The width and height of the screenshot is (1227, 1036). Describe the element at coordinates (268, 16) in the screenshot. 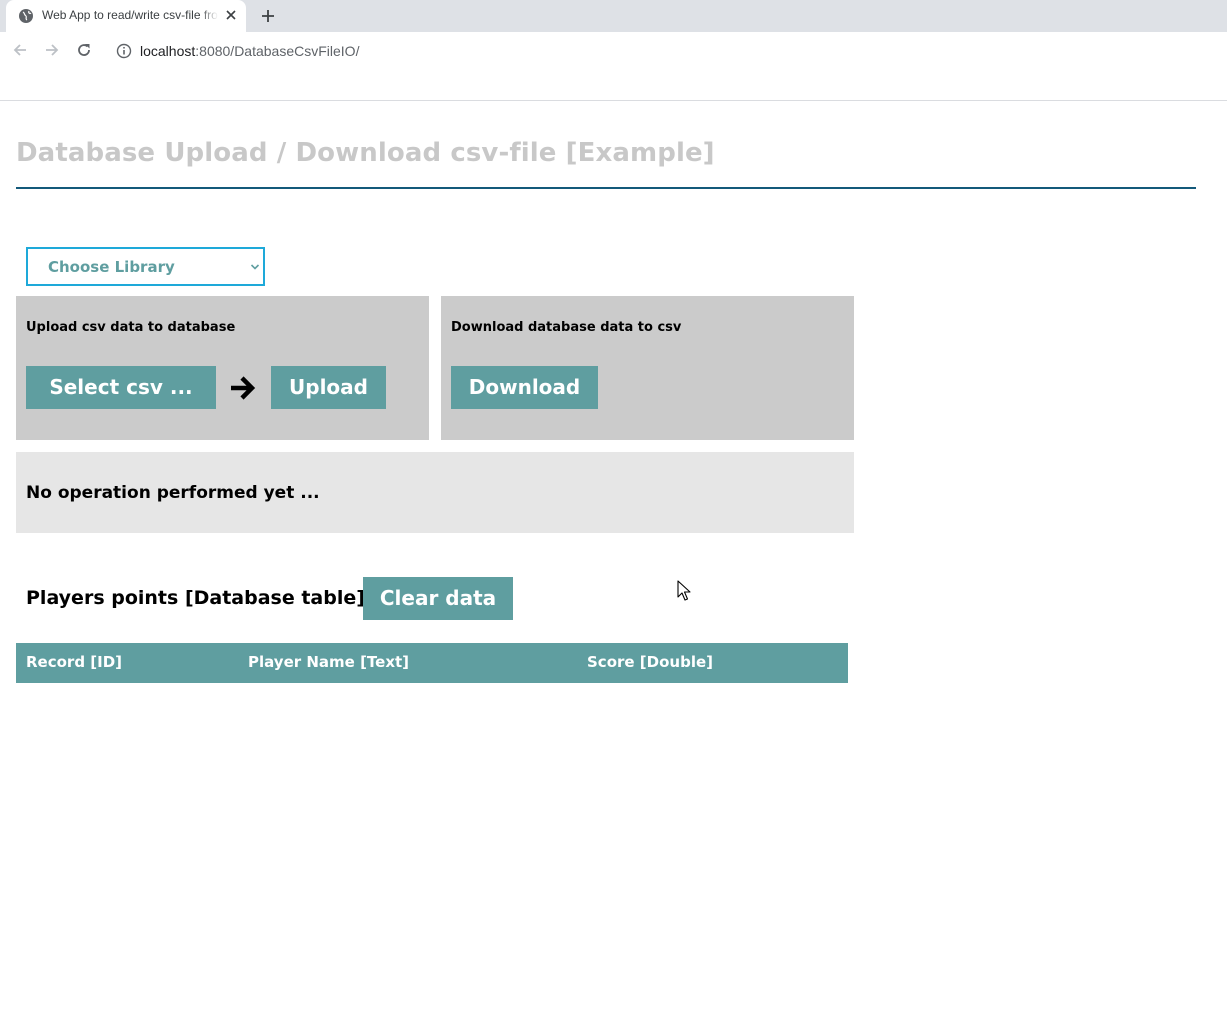

I see `new-tab-icon` at that location.